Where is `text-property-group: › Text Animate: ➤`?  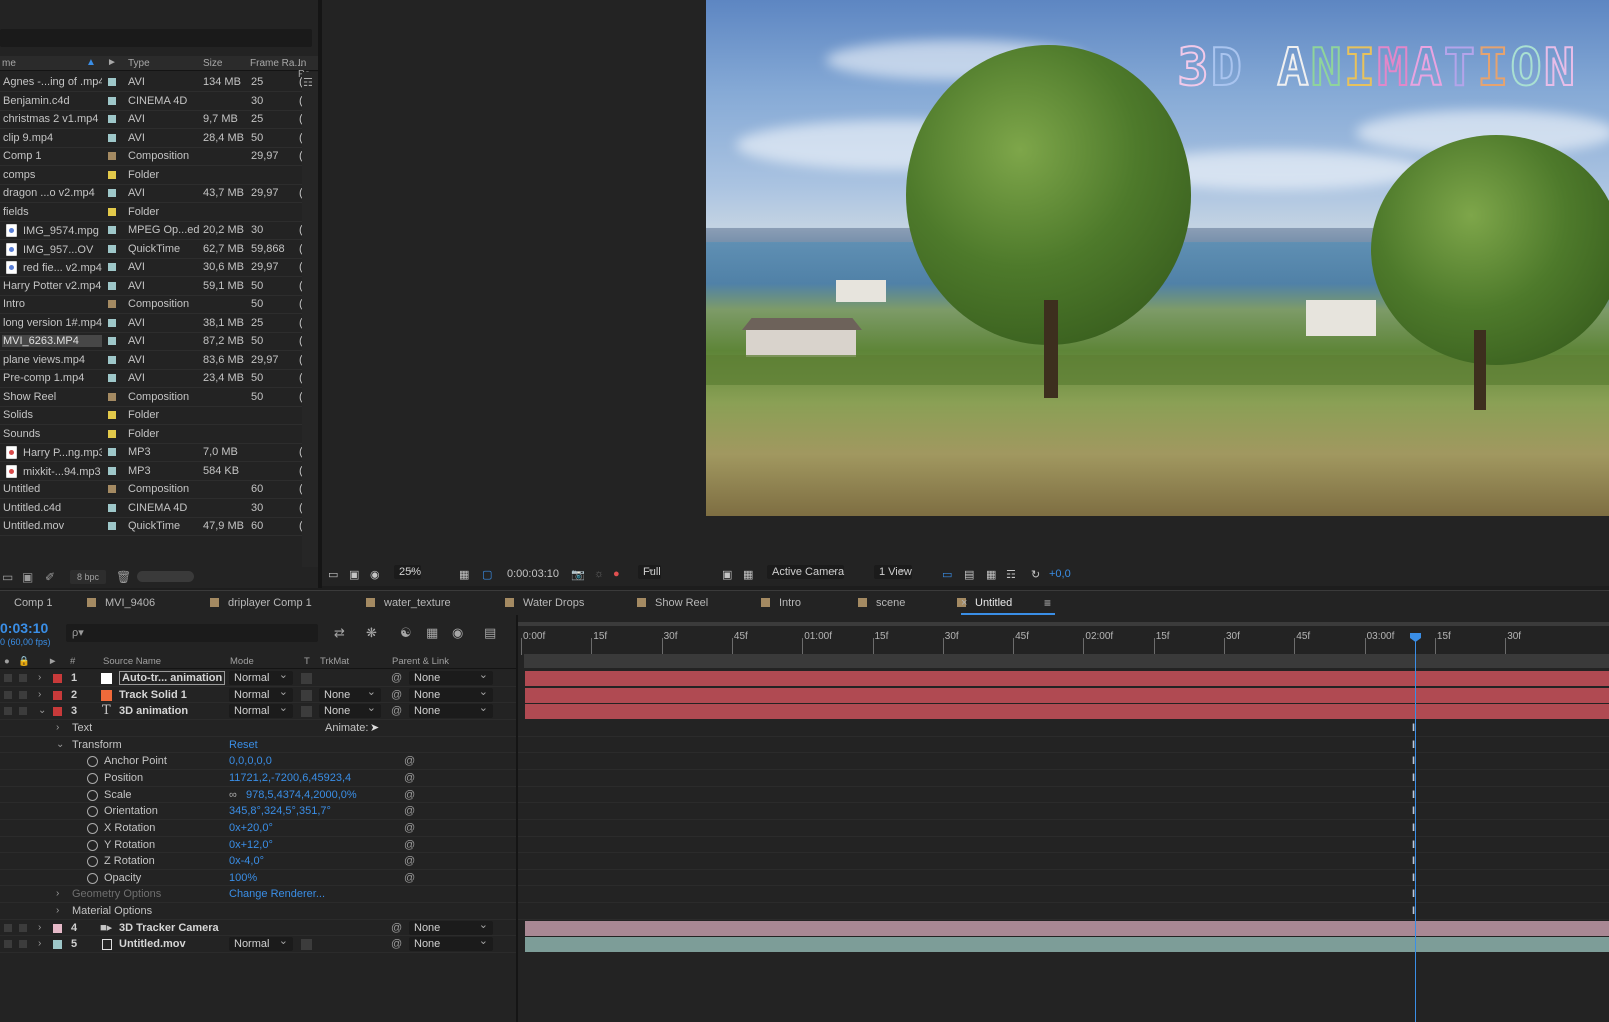
text-property-group: › Text Animate: ➤ is located at coordinates (258, 728).